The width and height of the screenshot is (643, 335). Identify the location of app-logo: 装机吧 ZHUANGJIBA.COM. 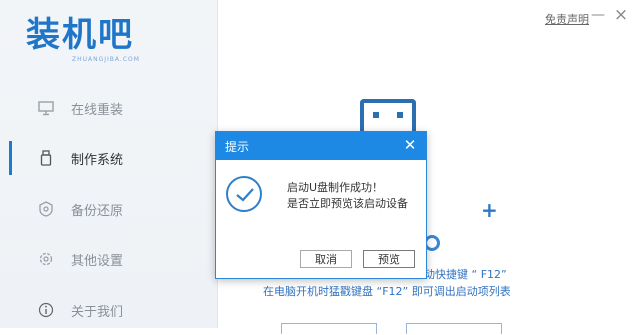
(91, 42).